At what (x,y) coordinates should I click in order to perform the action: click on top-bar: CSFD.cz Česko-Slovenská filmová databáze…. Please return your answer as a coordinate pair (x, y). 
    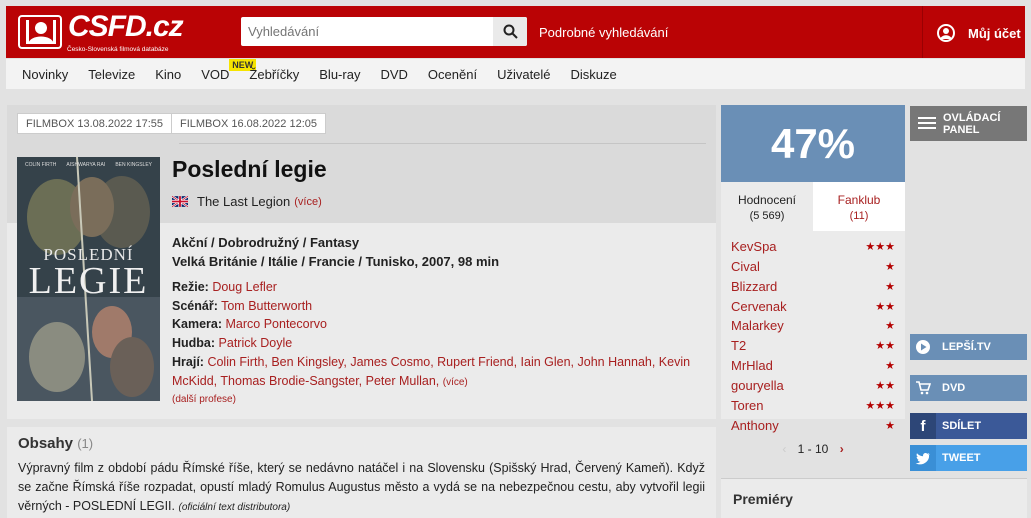
    Looking at the image, I should click on (515, 32).